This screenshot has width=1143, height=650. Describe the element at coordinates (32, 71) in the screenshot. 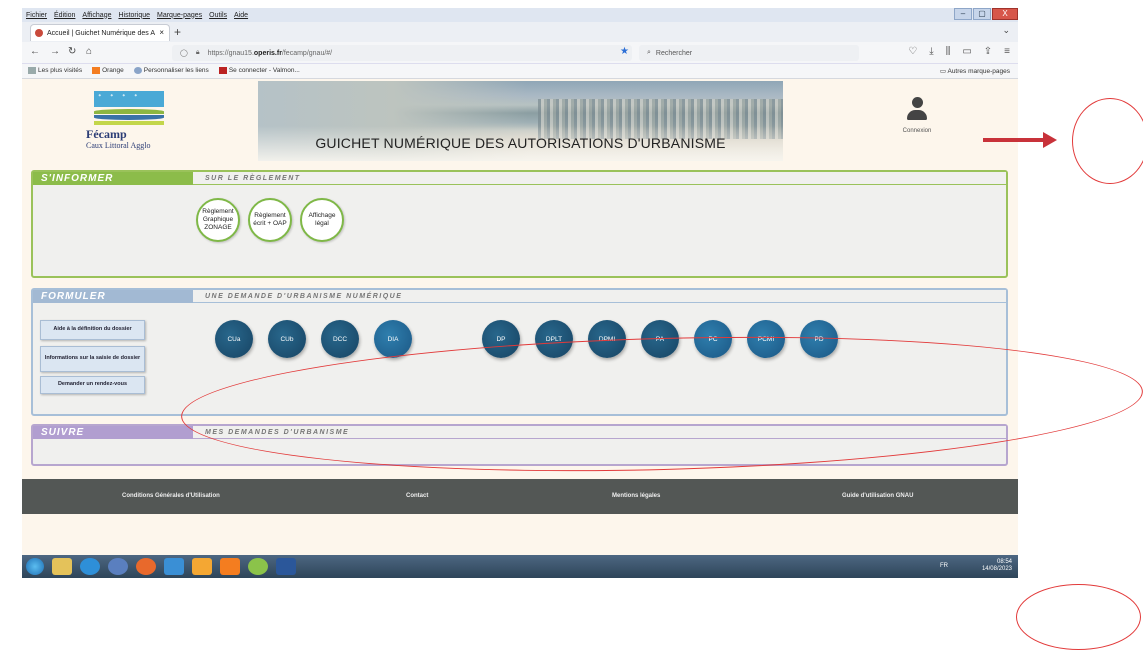

I see `gear-icon` at that location.